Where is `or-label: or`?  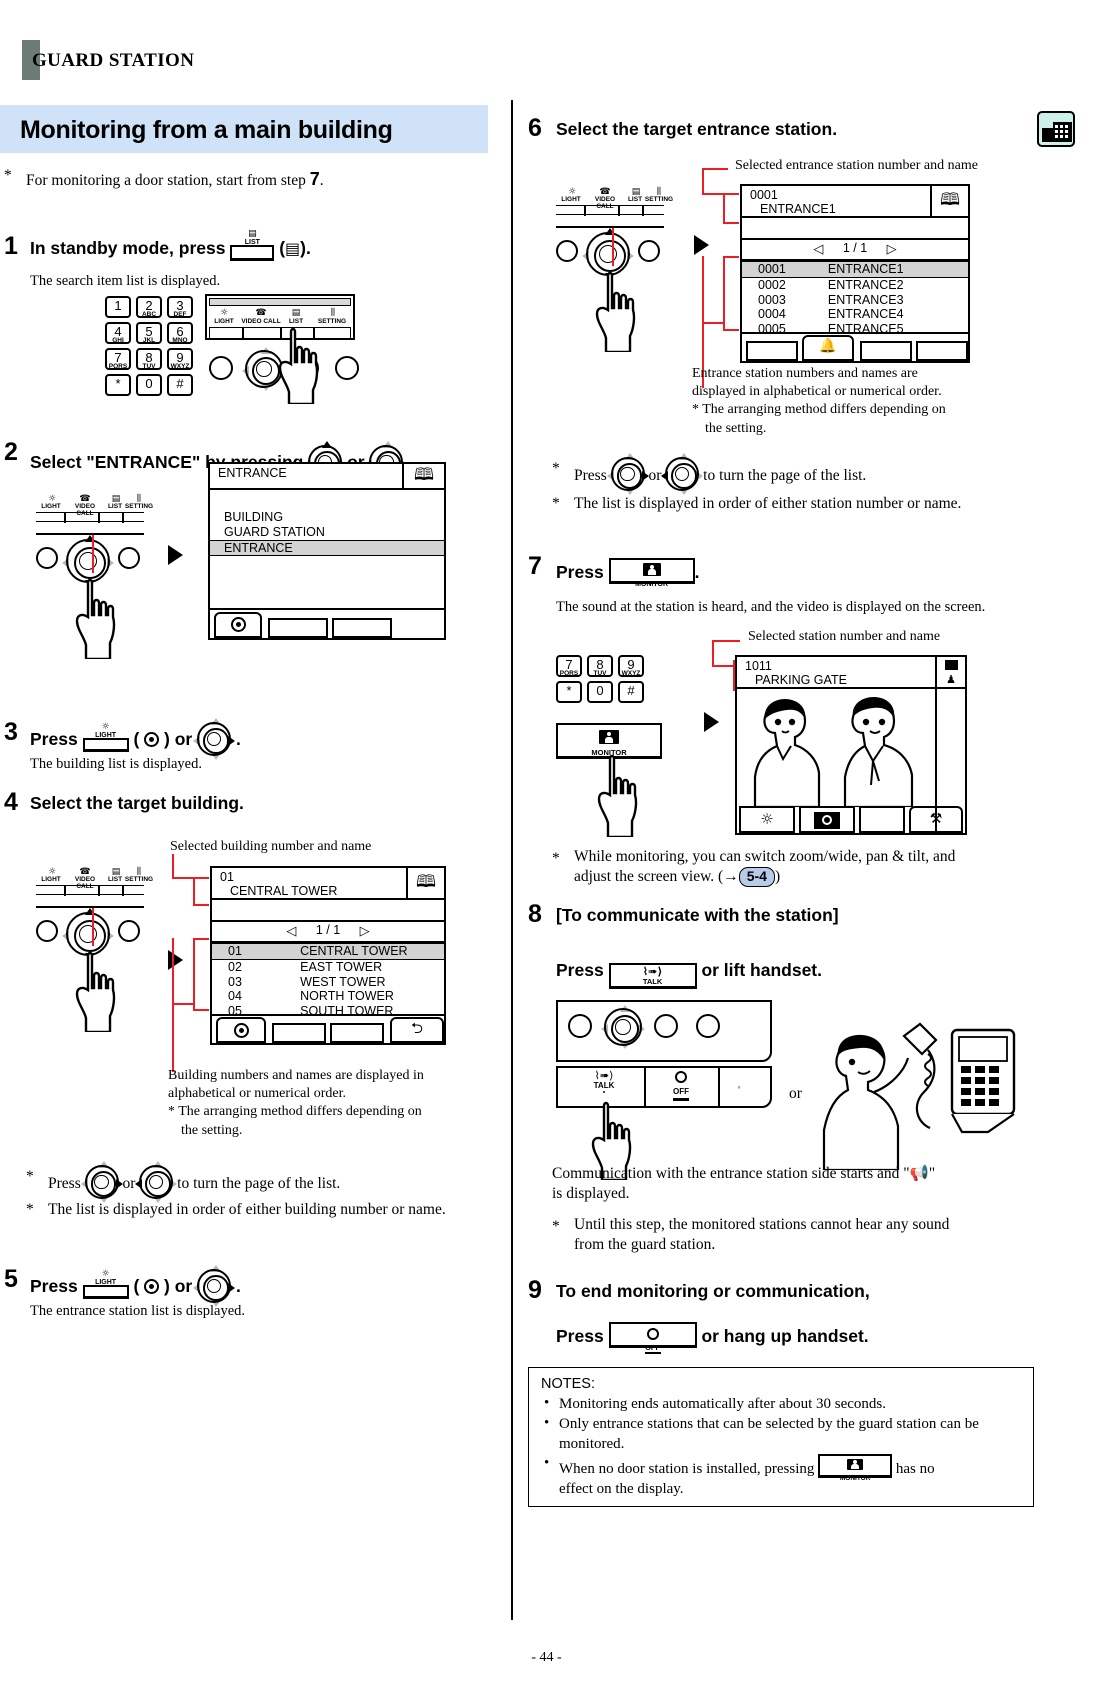 or-label: or is located at coordinates (795, 1093).